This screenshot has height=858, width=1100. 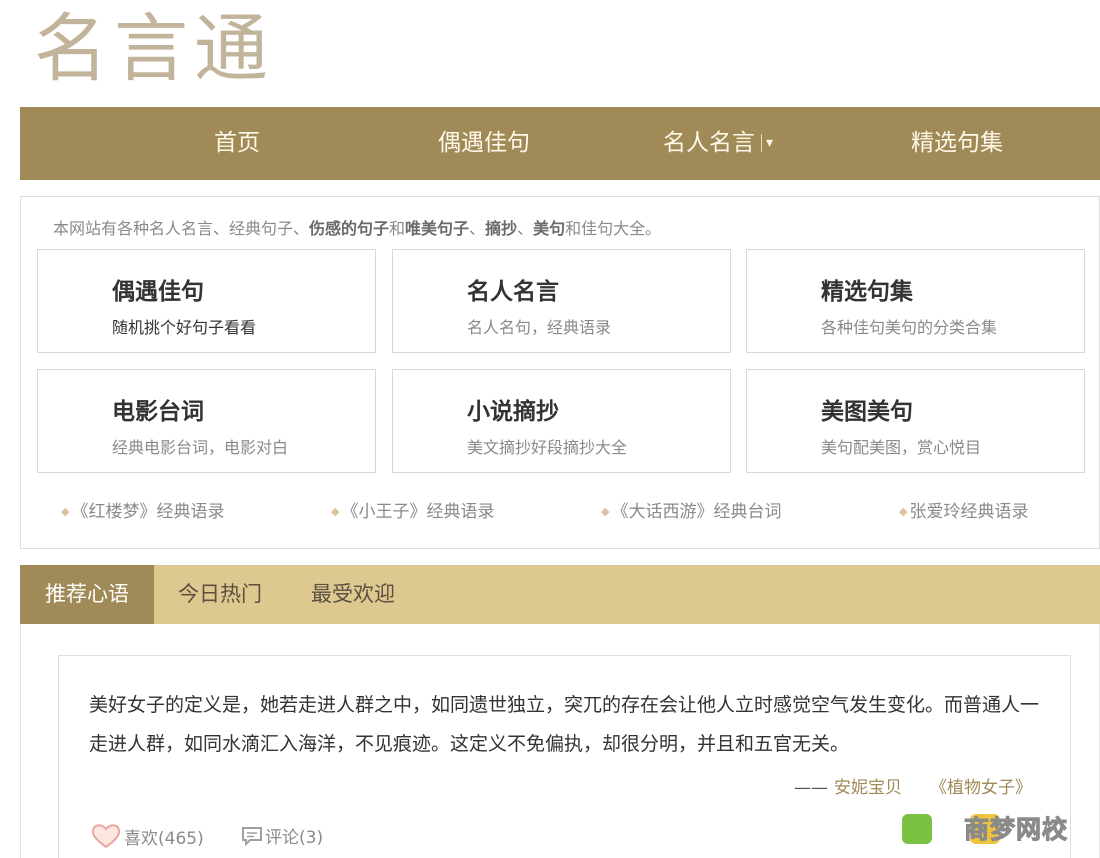 I want to click on intro-keyword: 伤感的句子, so click(x=349, y=228).